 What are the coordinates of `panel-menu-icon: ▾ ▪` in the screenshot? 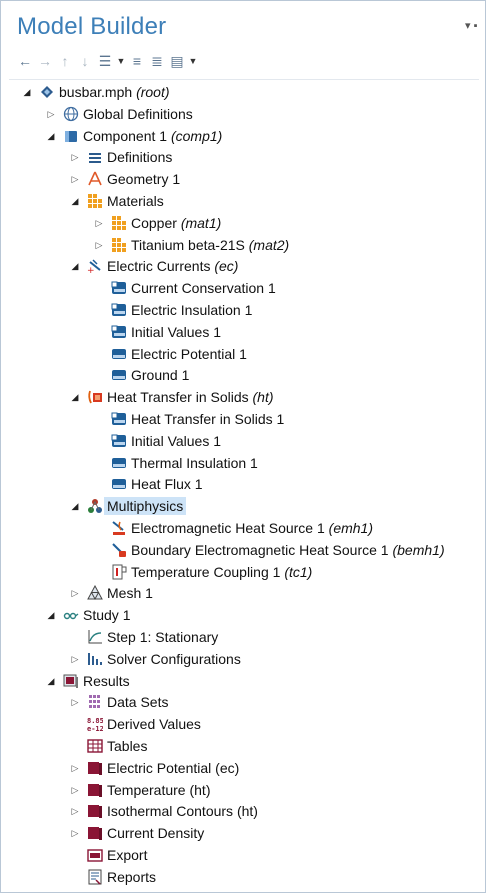 It's located at (471, 25).